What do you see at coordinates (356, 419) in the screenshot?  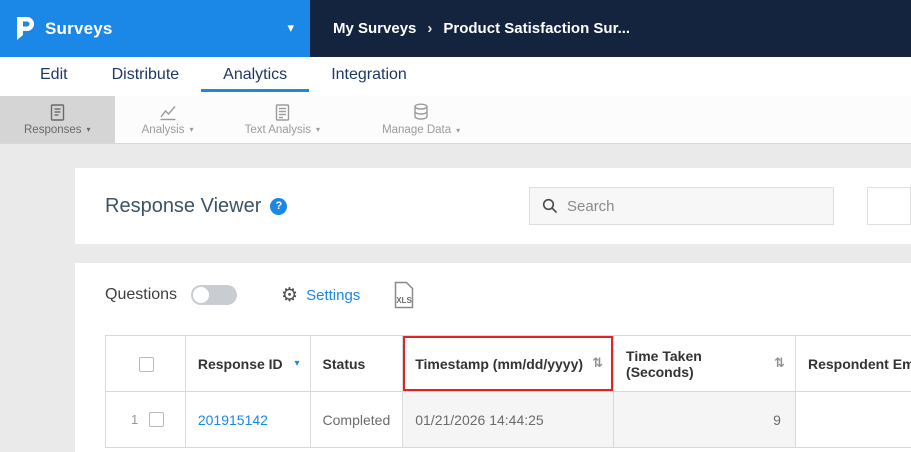 I see `status-cell: Completed` at bounding box center [356, 419].